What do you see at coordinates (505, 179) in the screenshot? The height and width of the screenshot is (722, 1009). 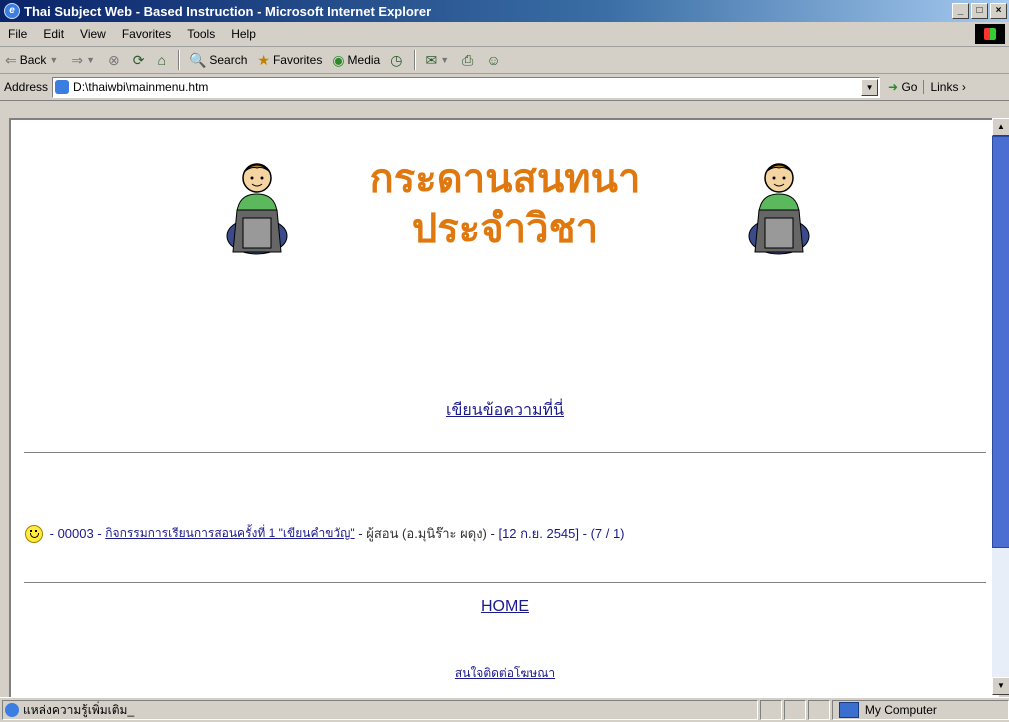 I see `page-title-line1: กระดานสนทนา` at bounding box center [505, 179].